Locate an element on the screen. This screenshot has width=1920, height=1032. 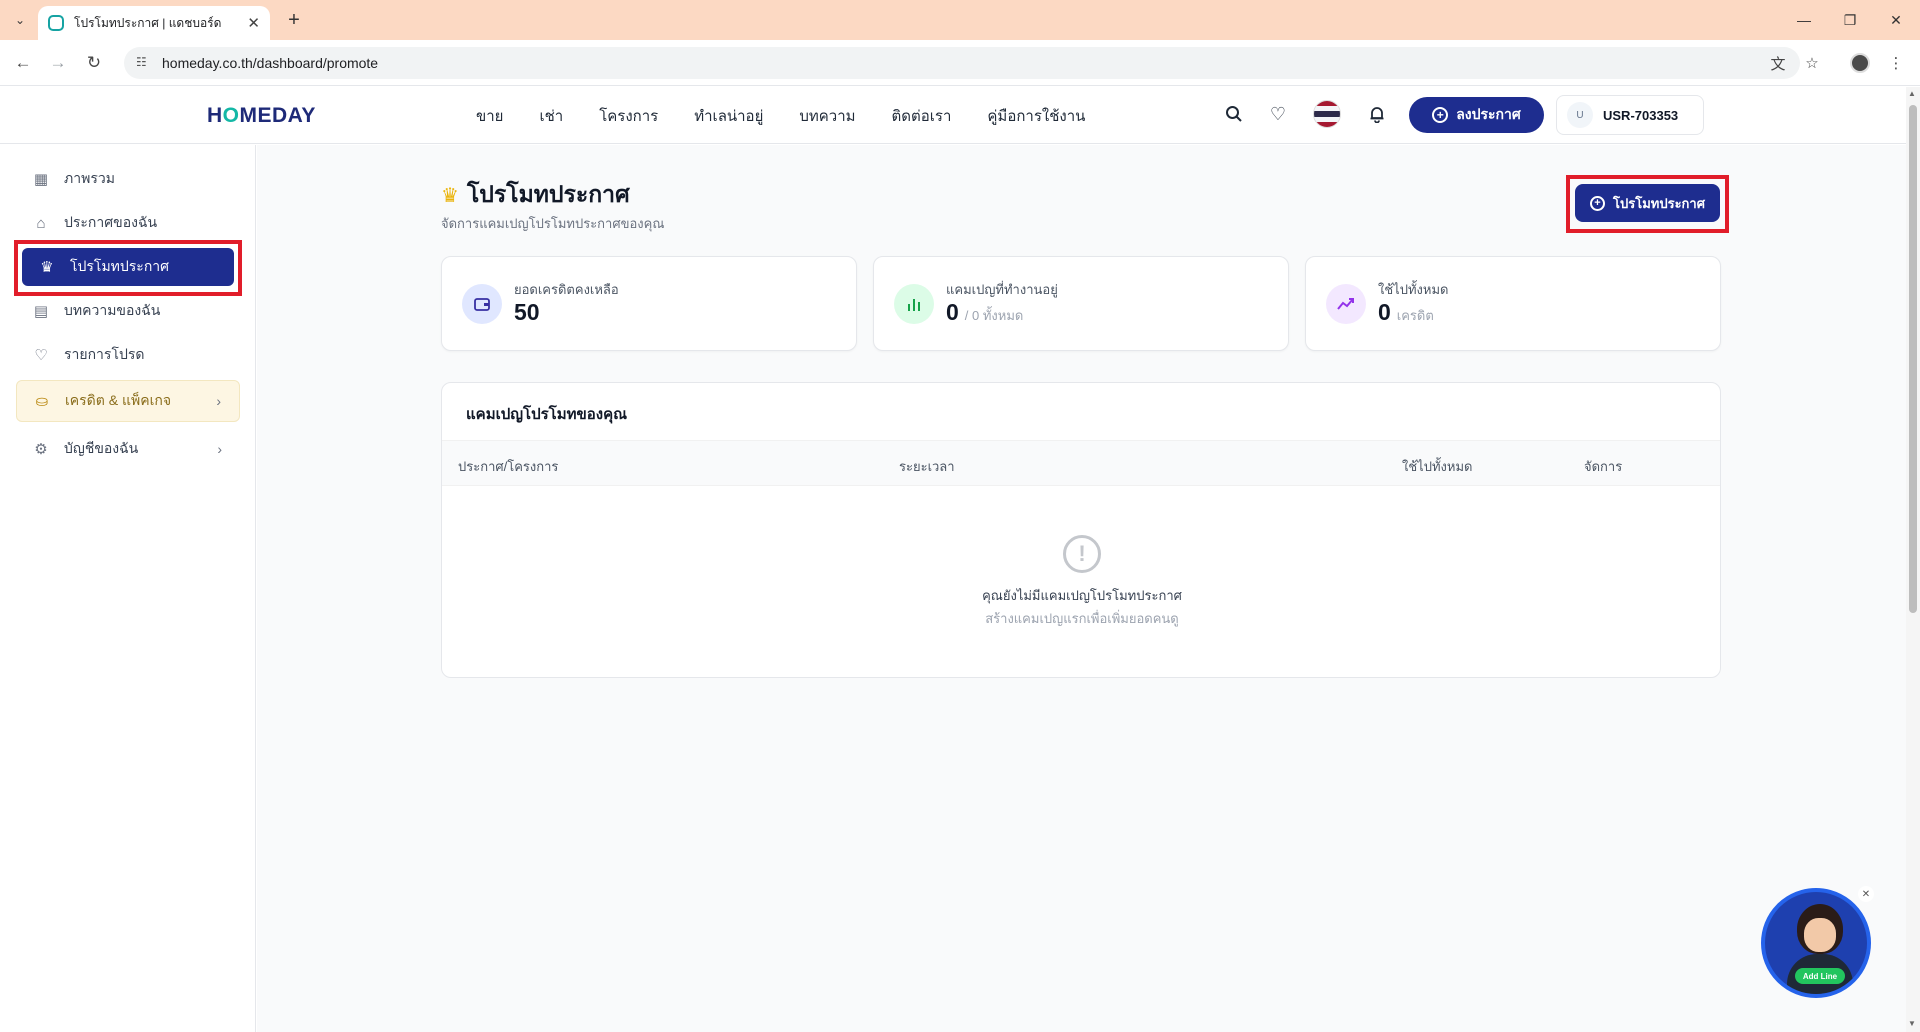
nav-sell: ขาย is located at coordinates (489, 116).